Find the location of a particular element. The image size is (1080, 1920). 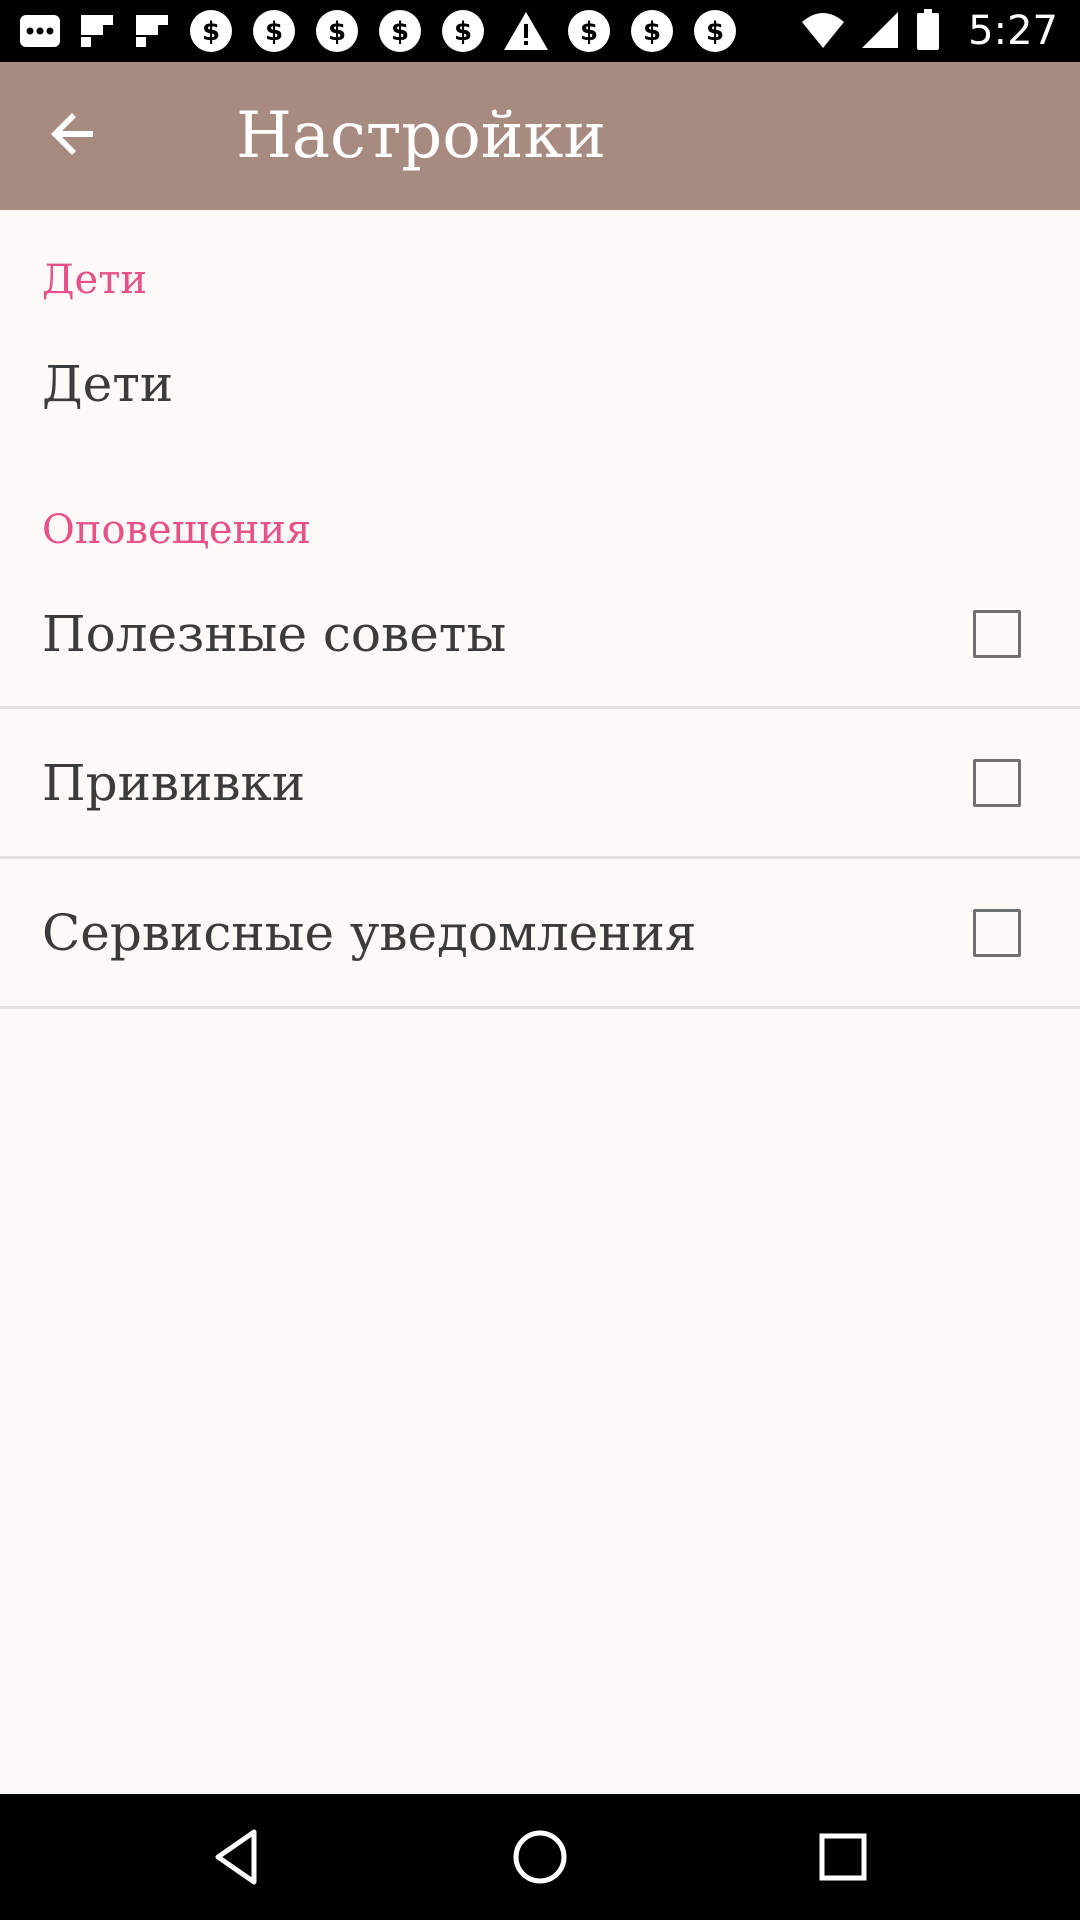

pref-vaccinations-title: Прививки is located at coordinates (174, 783).